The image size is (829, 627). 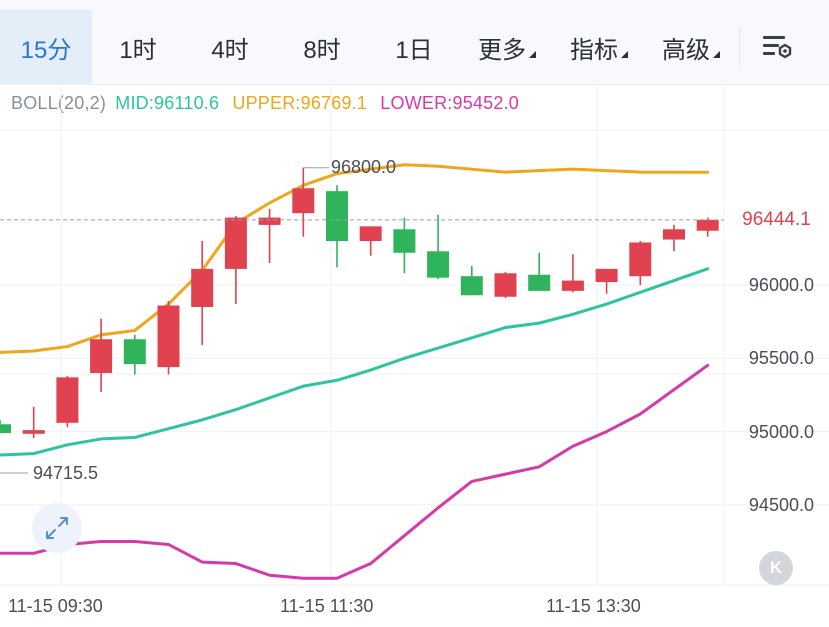 I want to click on price-axis-label: 95000.0, so click(x=781, y=432).